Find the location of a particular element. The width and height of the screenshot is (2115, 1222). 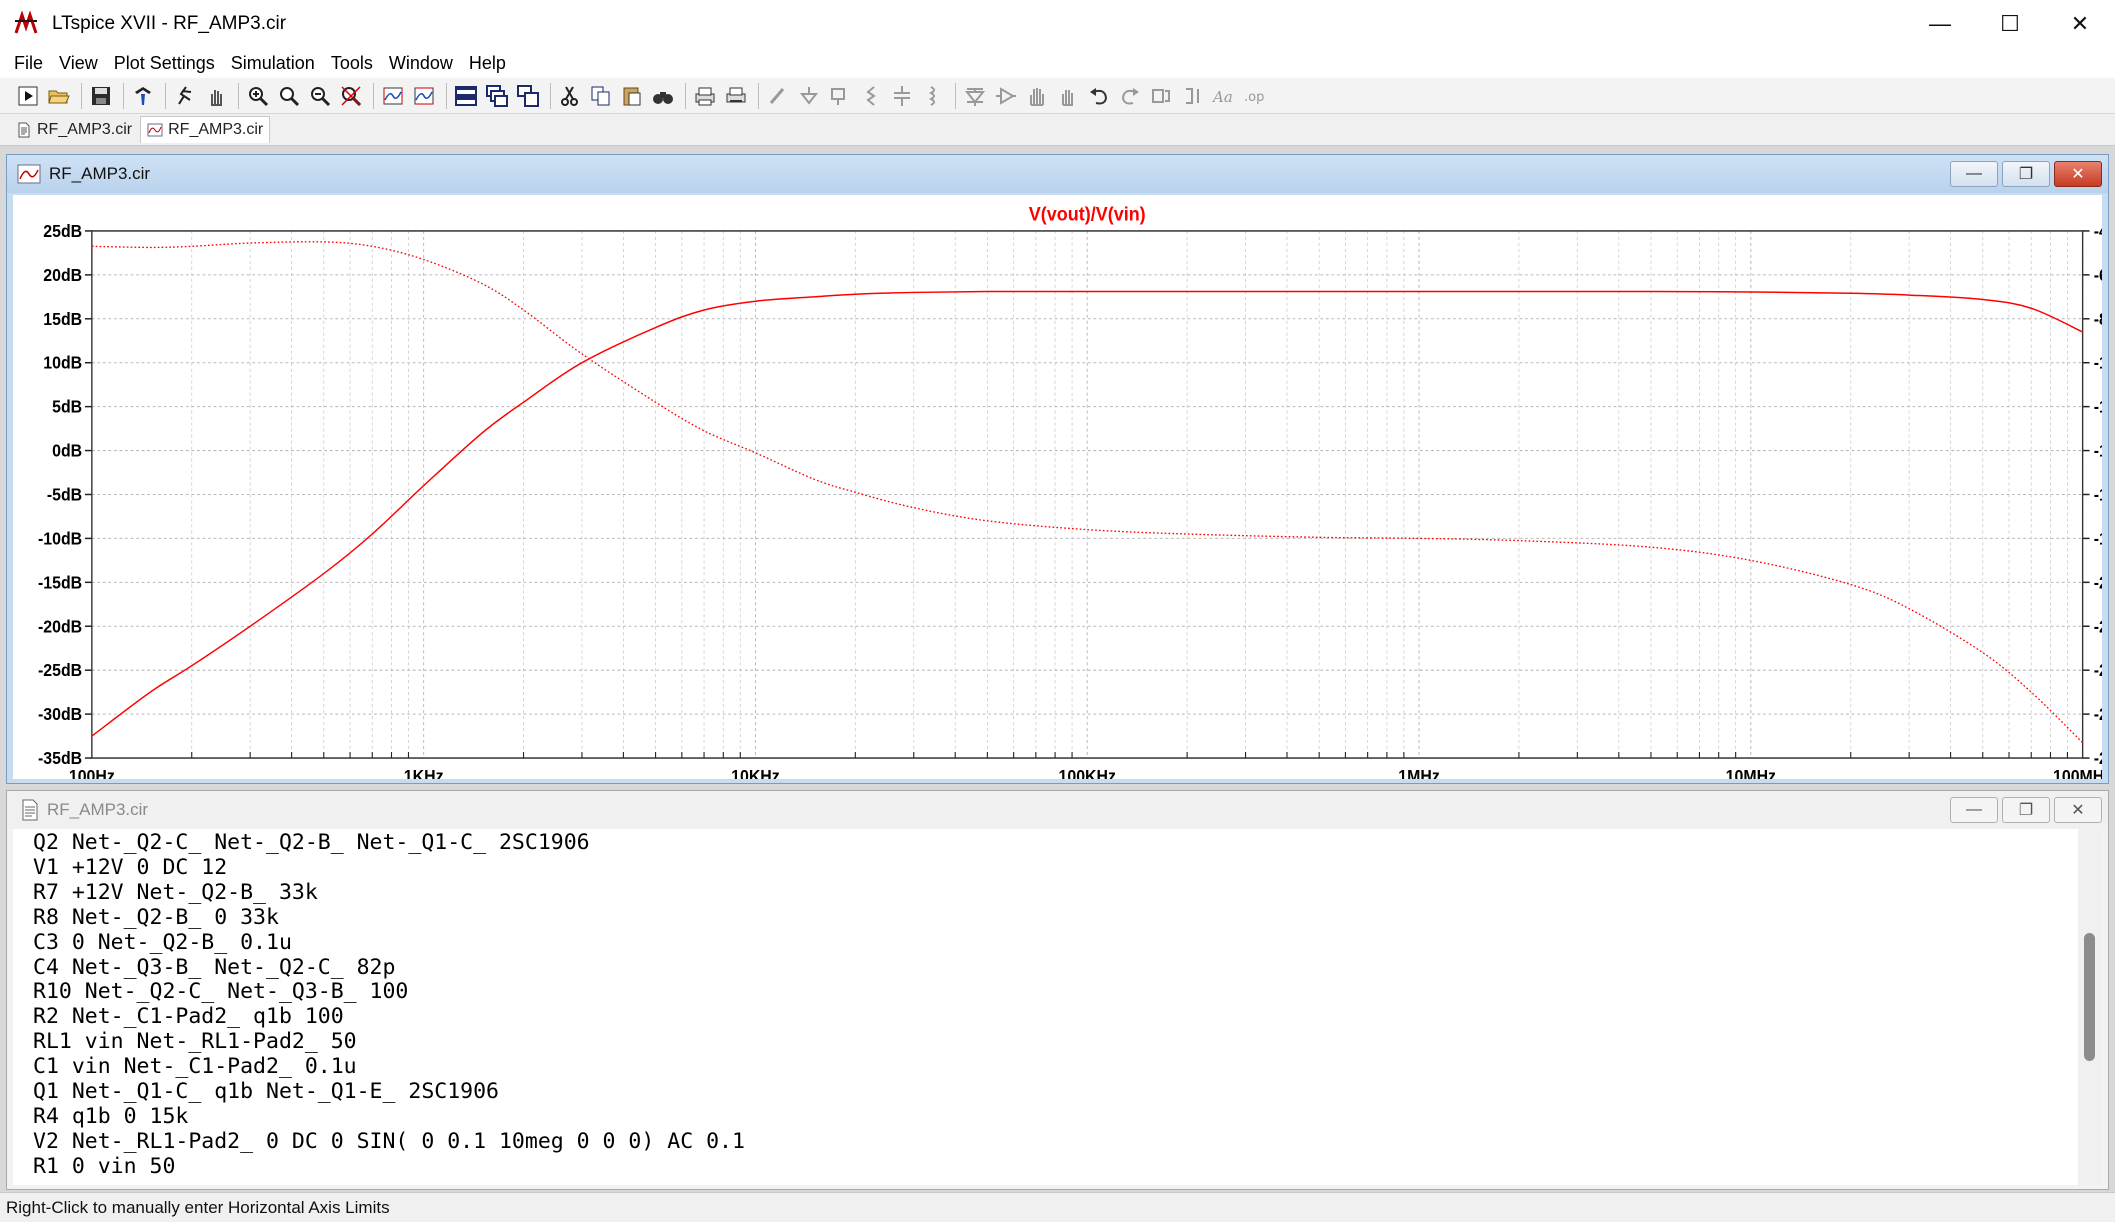

inductor-icon is located at coordinates (931, 95).